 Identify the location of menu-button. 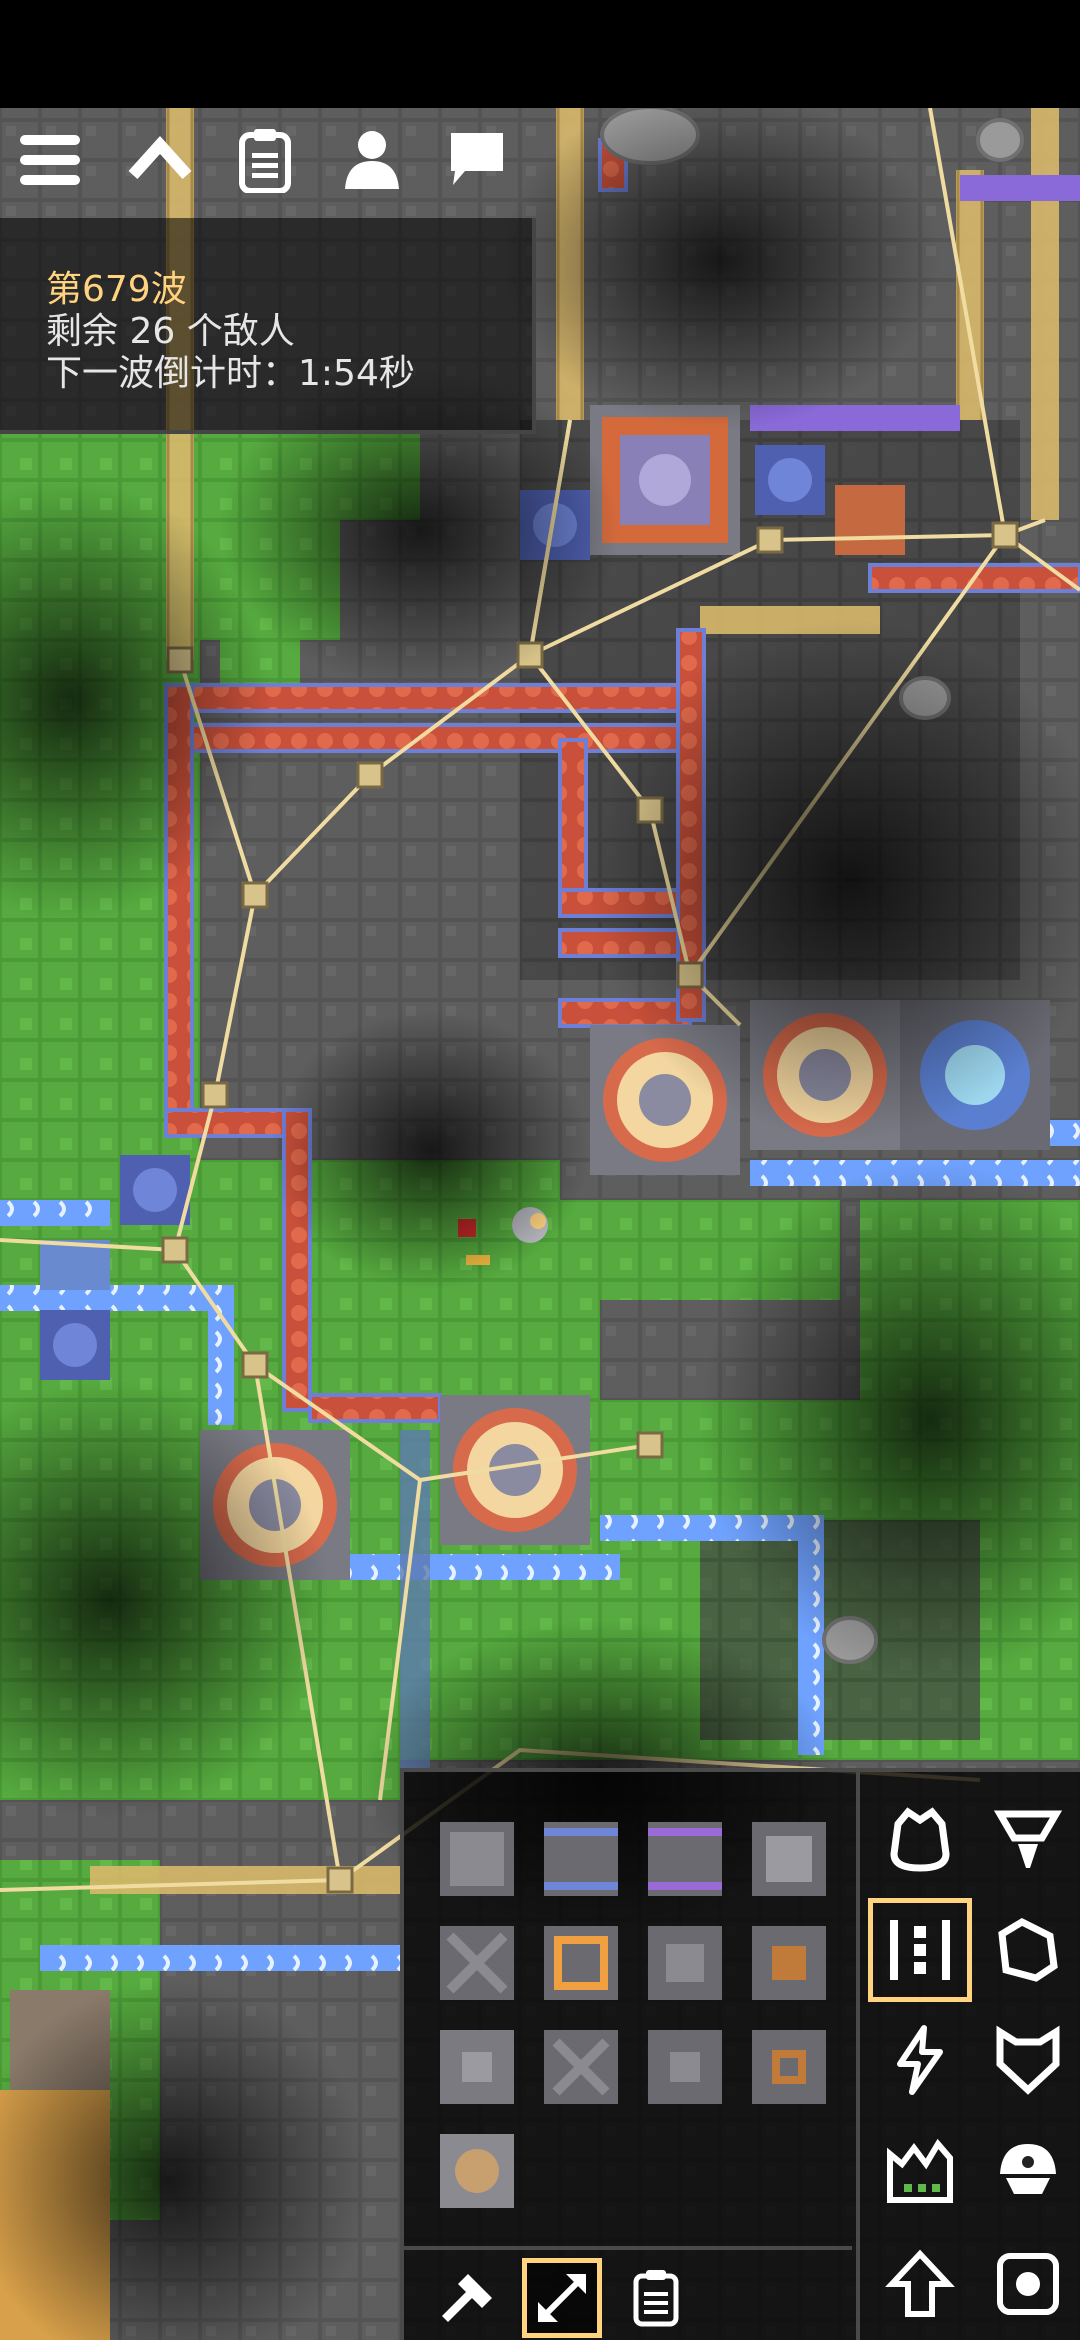
(50, 160).